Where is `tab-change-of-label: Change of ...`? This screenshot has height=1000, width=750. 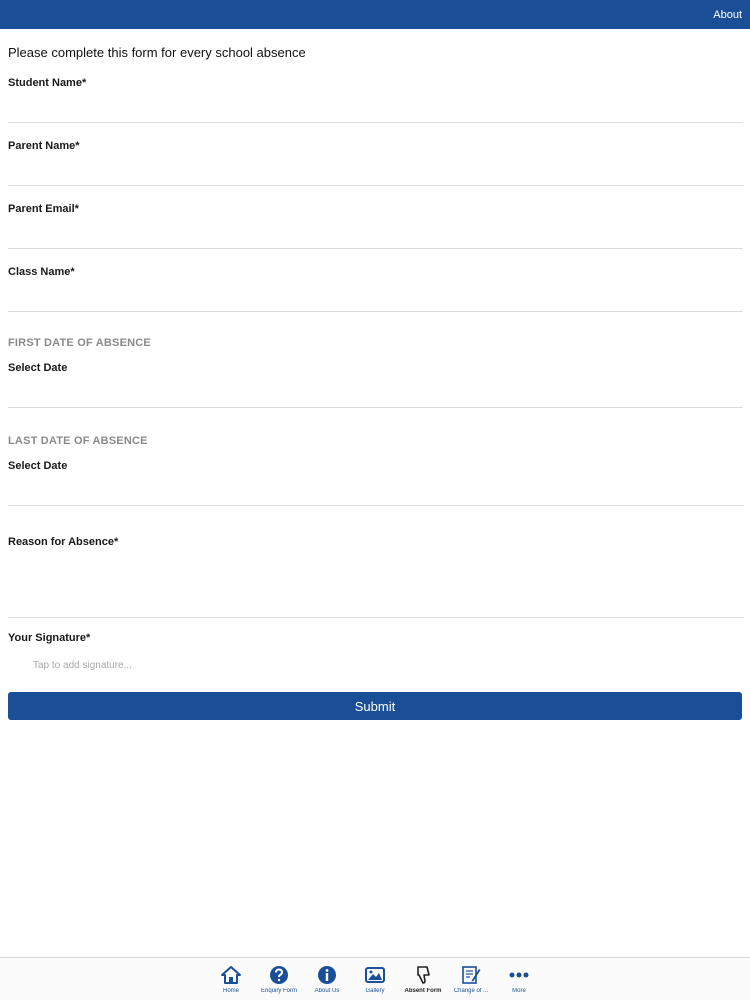 tab-change-of-label: Change of ... is located at coordinates (471, 991).